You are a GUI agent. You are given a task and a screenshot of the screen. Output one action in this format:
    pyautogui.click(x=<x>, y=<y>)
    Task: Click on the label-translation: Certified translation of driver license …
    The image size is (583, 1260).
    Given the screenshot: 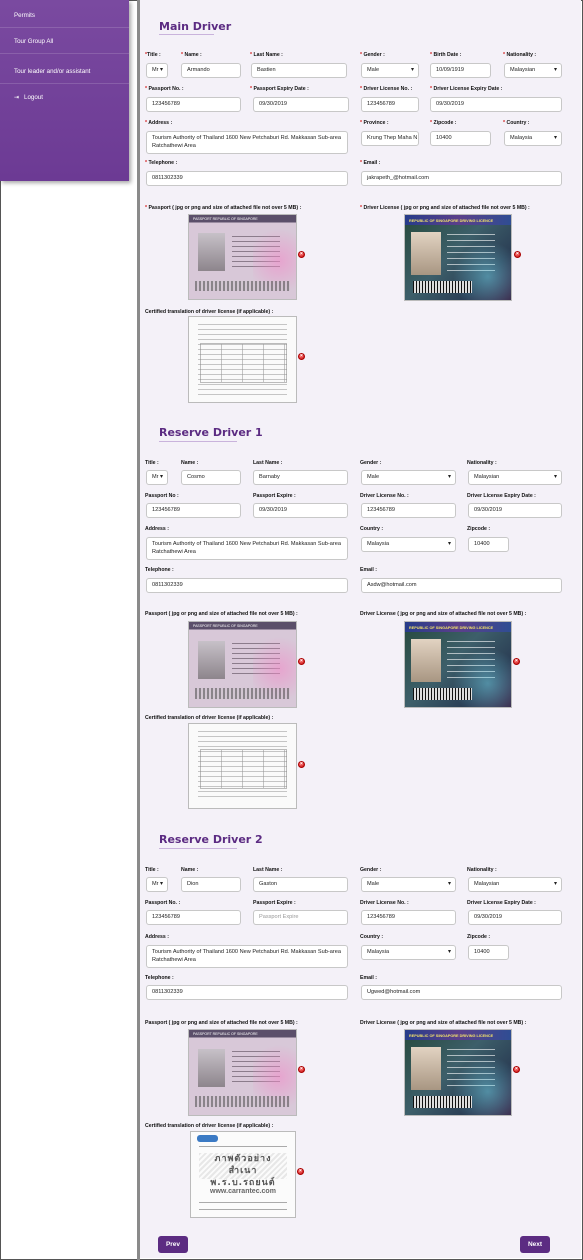 What is the action you would take?
    pyautogui.click(x=209, y=718)
    